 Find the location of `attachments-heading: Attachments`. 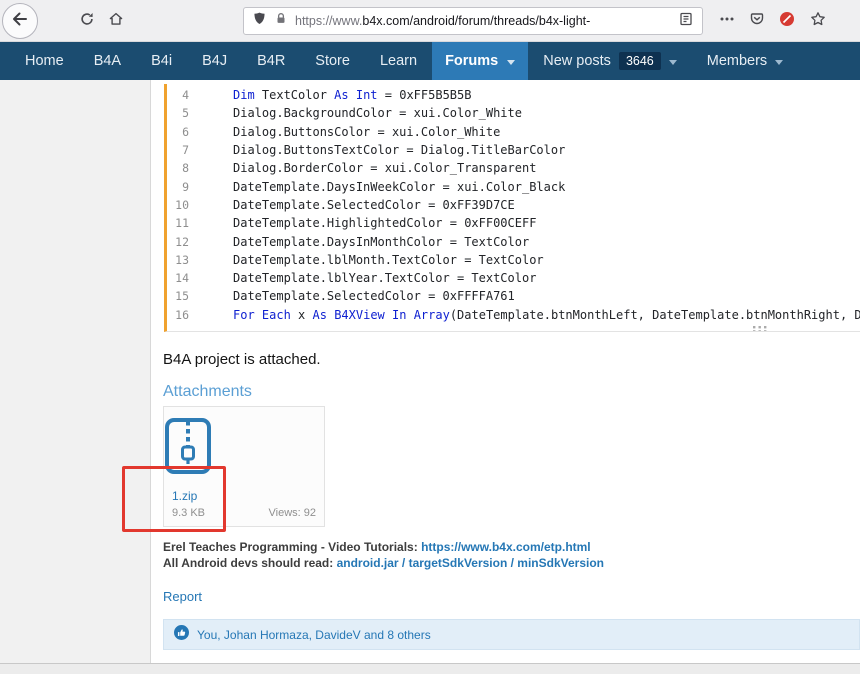

attachments-heading: Attachments is located at coordinates (207, 391).